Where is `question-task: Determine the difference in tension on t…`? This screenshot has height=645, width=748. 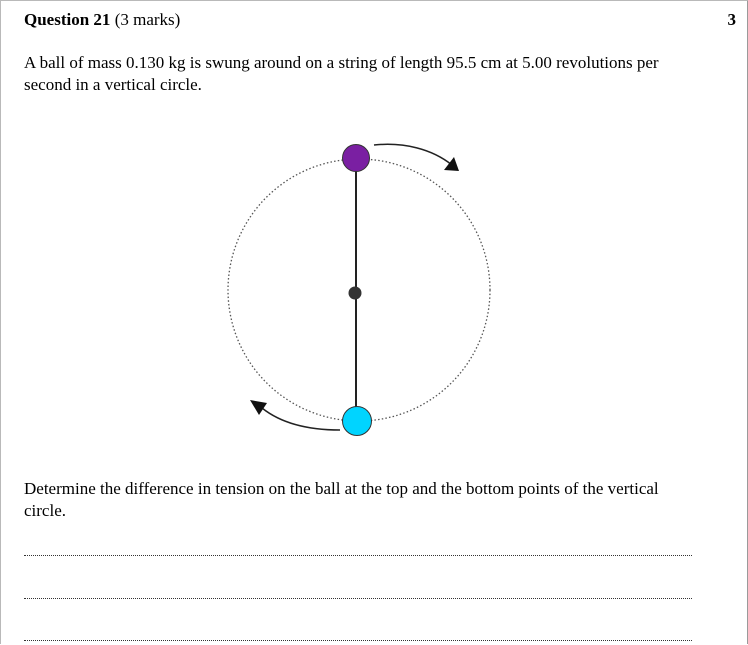
question-task: Determine the difference in tension on t… is located at coordinates (341, 499).